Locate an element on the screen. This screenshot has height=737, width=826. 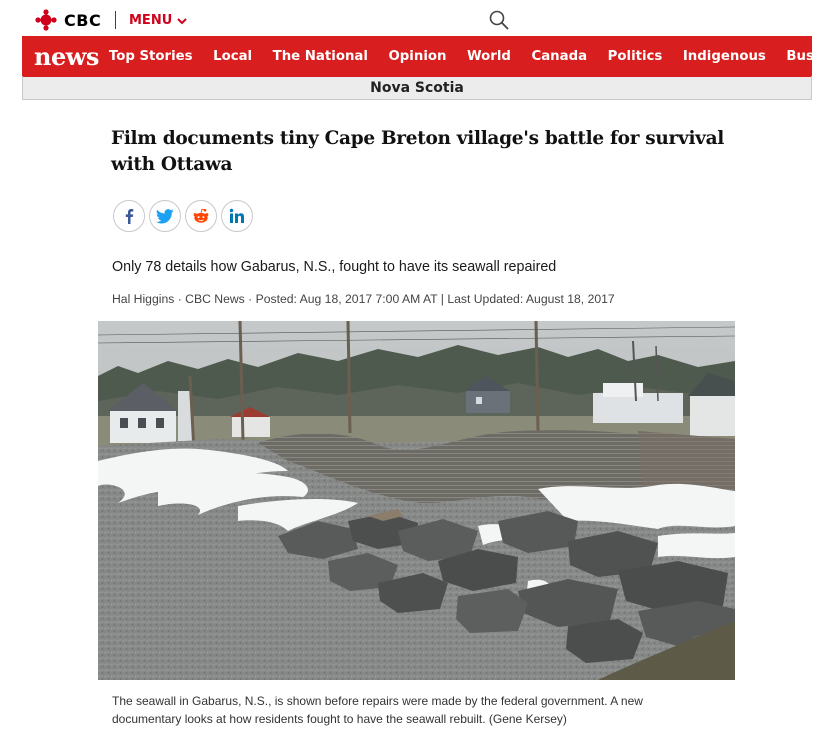
nav-link-canada: Canada is located at coordinates (559, 56).